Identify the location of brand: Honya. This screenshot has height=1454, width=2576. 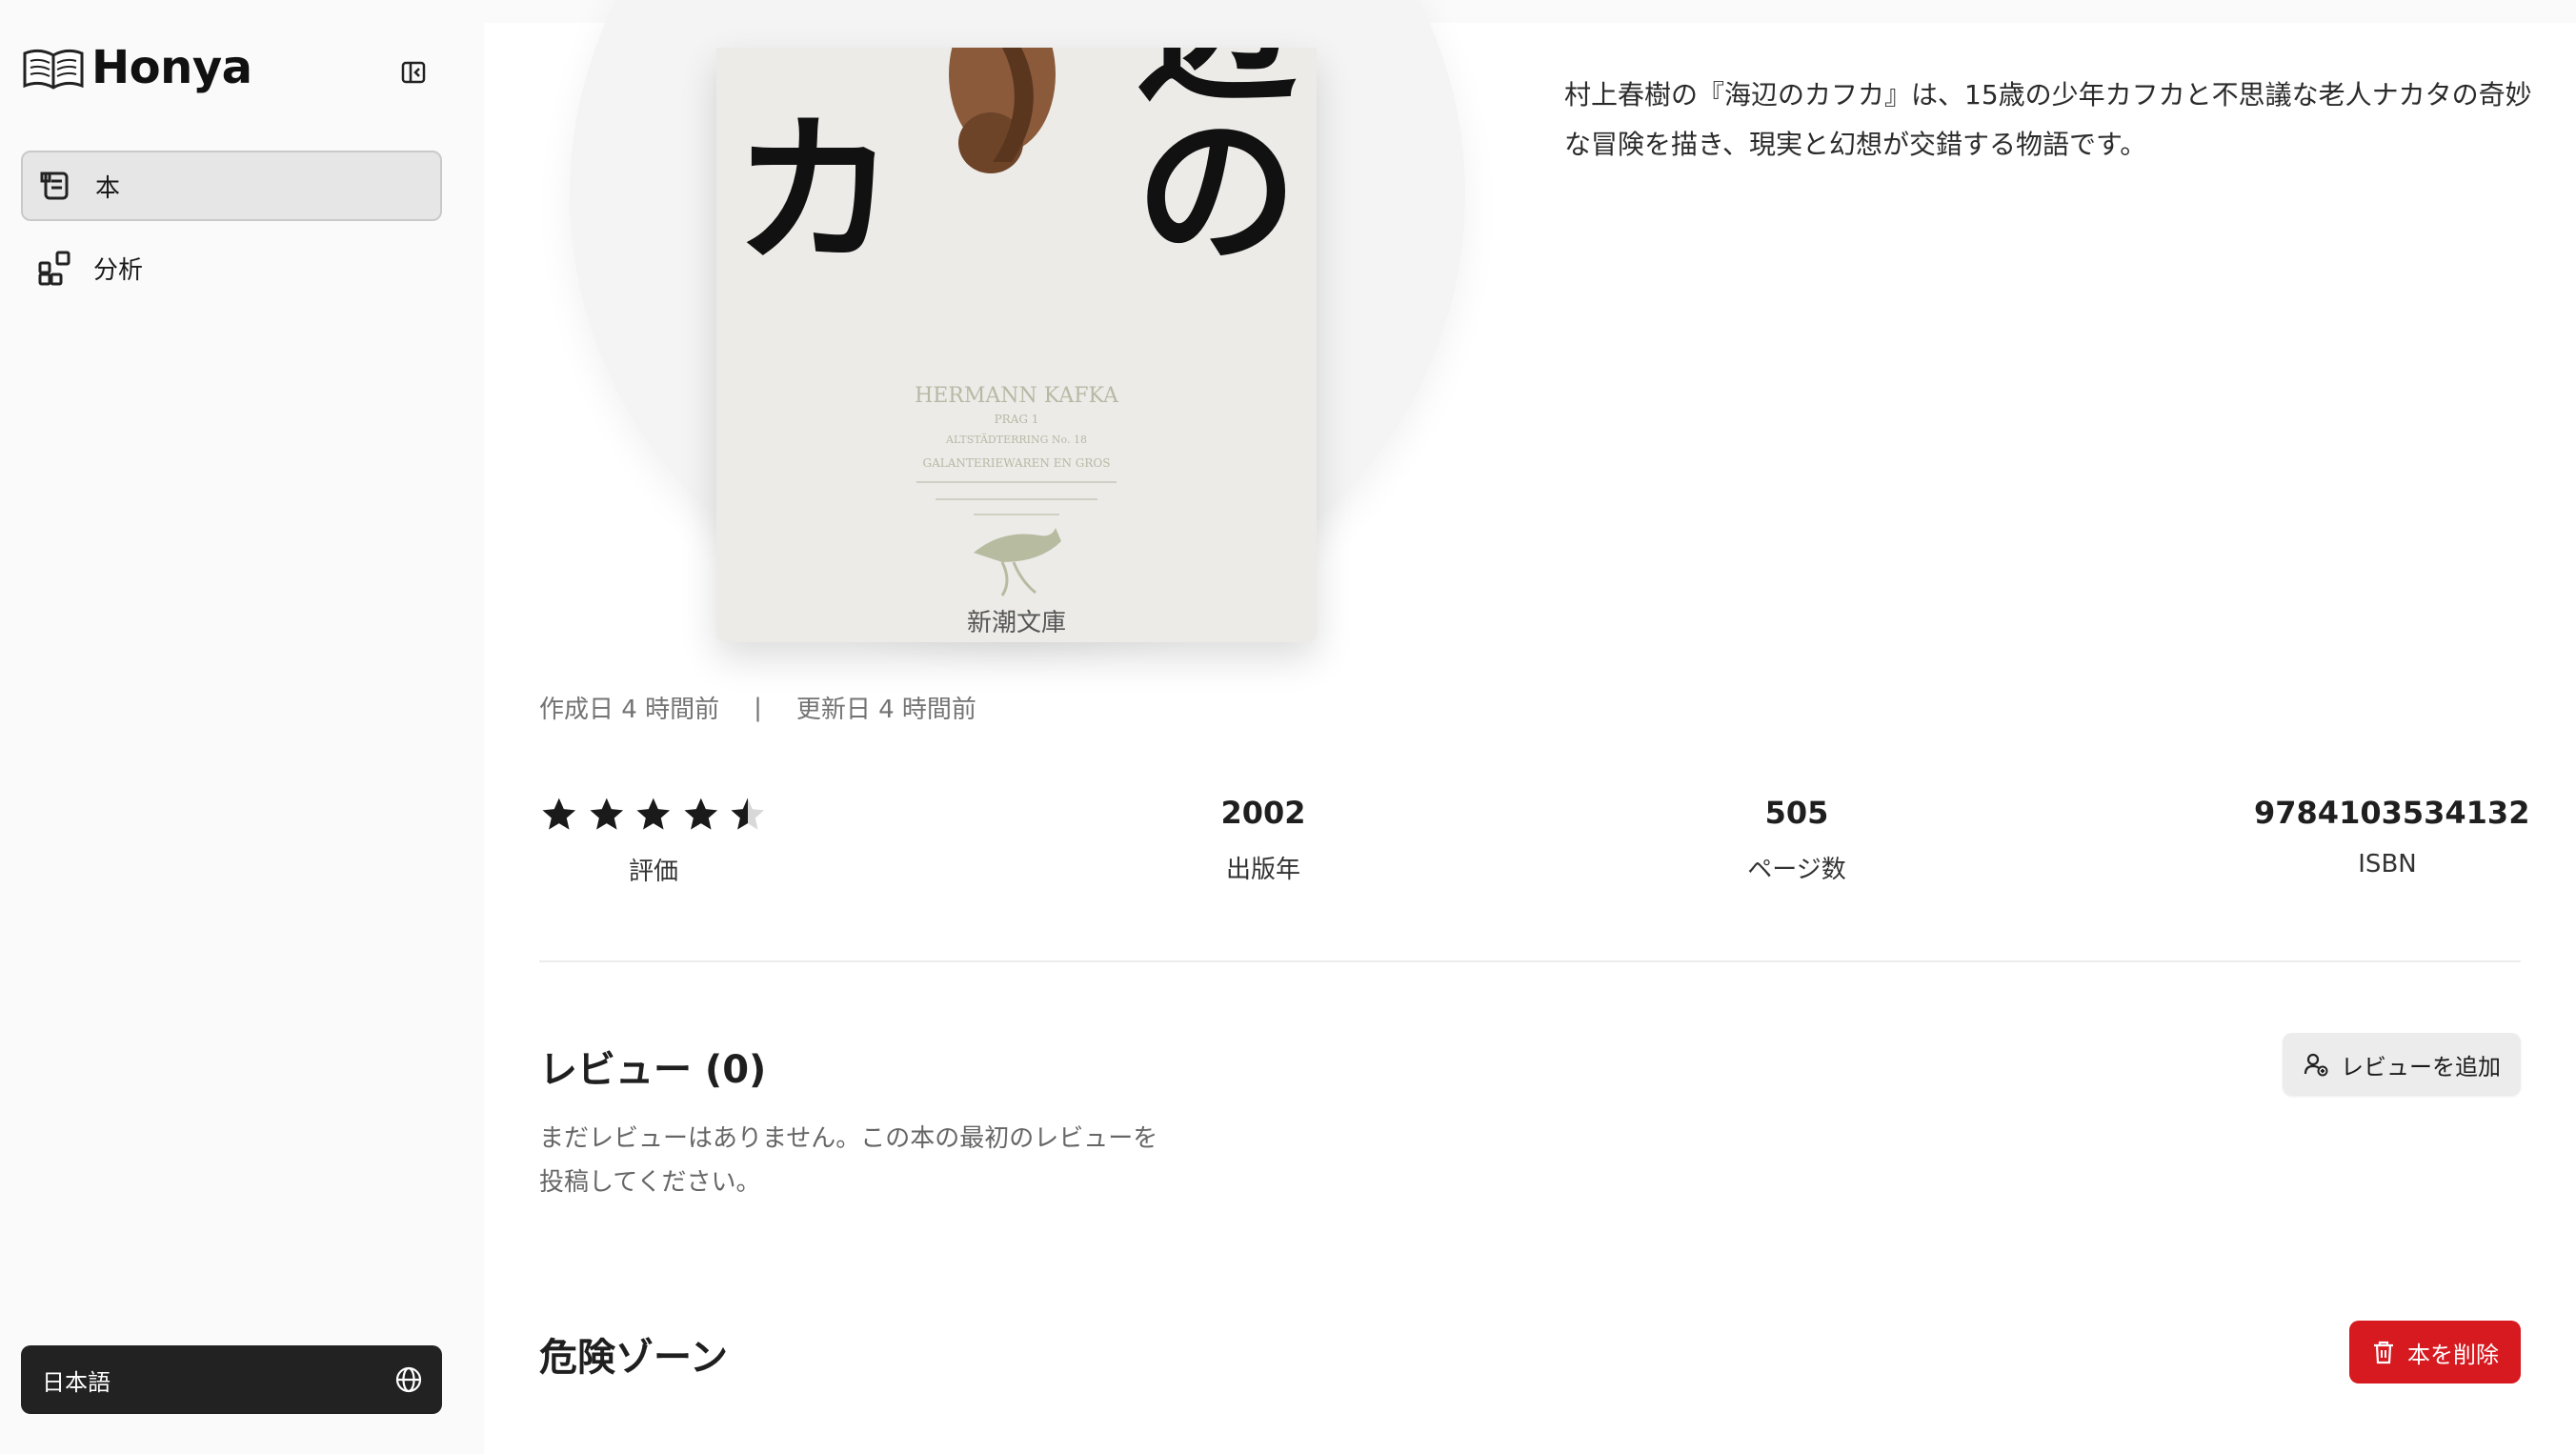
(136, 67).